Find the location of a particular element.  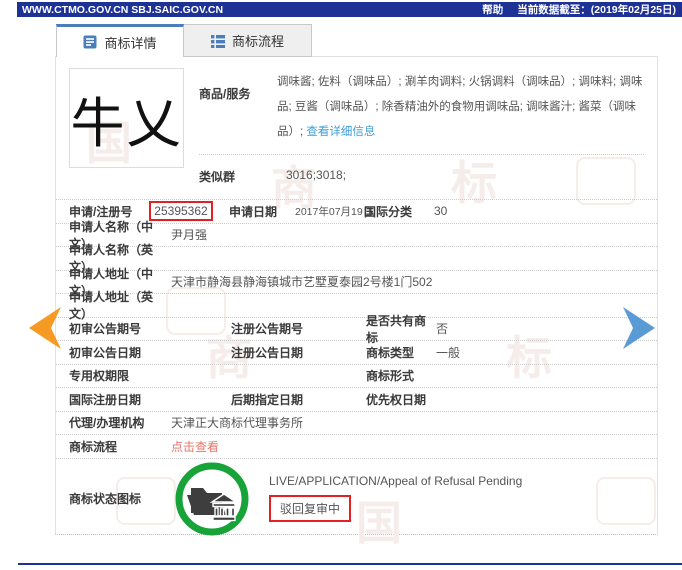

trademark-image: 牛乂 is located at coordinates (126, 118).